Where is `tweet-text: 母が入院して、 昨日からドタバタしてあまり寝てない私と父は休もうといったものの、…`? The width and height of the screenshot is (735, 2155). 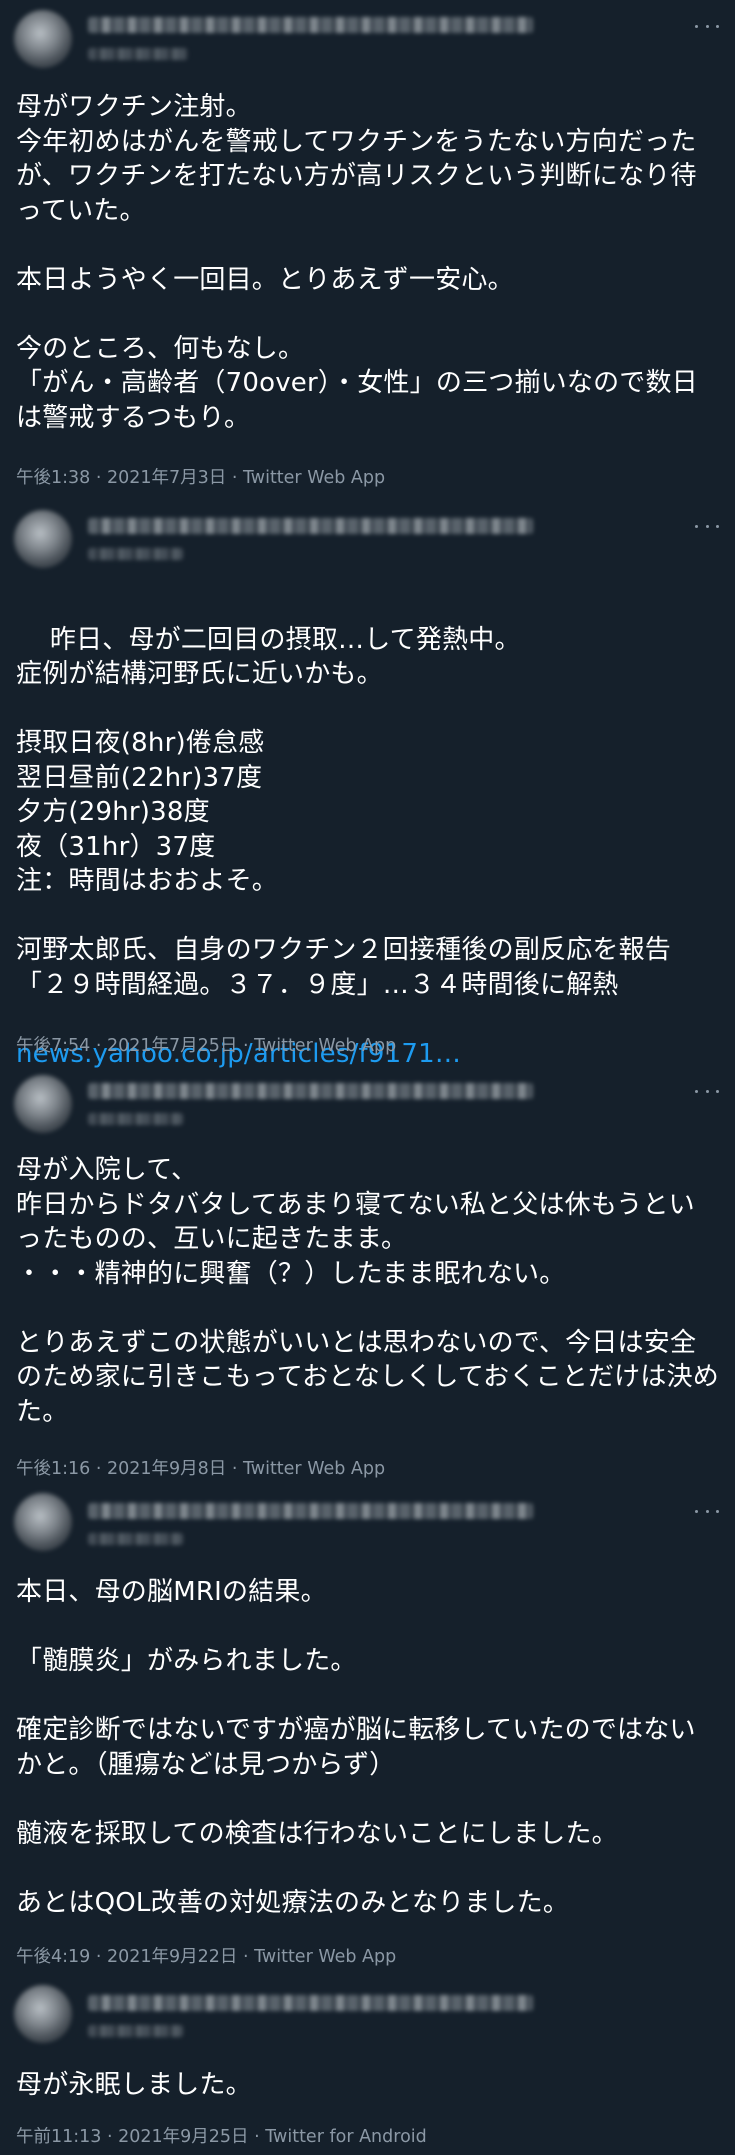 tweet-text: 母が入院して、 昨日からドタバタしてあまり寝てない私と父は休もうといったものの、… is located at coordinates (367, 1291).